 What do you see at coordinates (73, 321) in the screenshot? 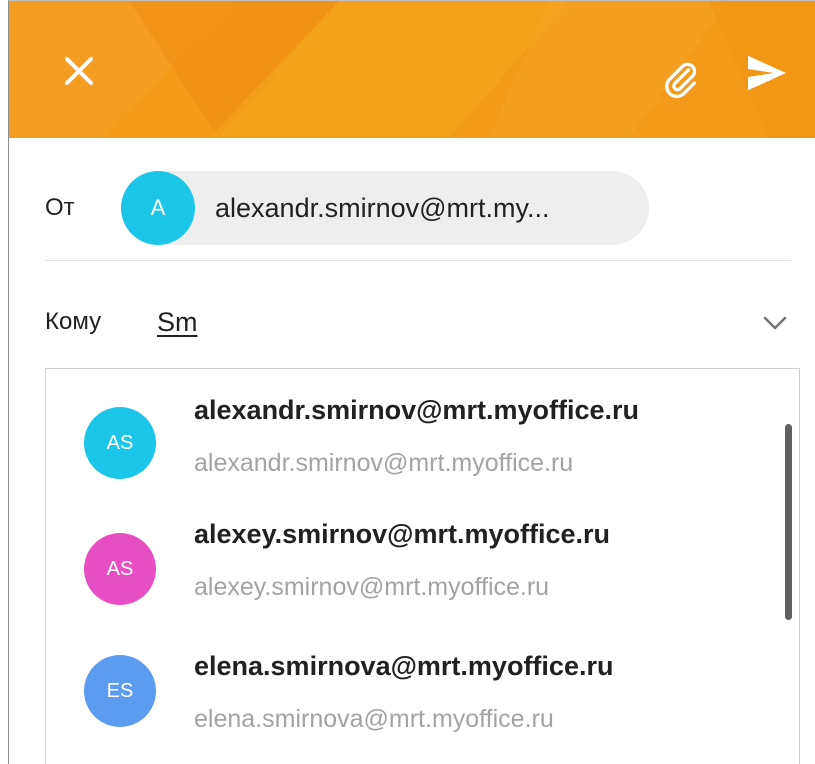
I see `to-label: Кому` at bounding box center [73, 321].